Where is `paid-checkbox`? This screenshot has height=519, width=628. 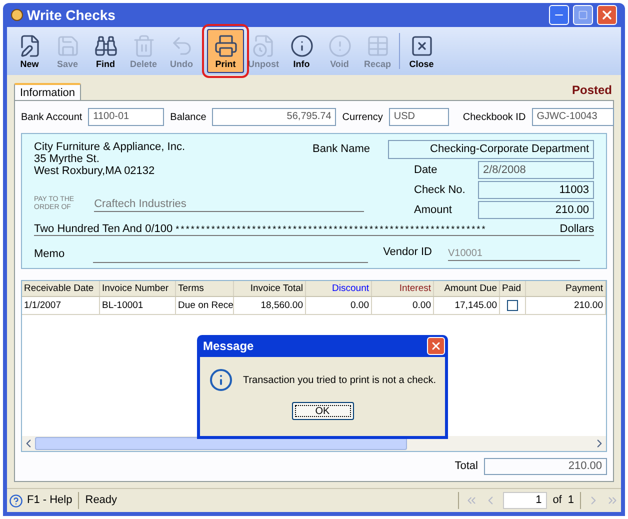 paid-checkbox is located at coordinates (512, 305).